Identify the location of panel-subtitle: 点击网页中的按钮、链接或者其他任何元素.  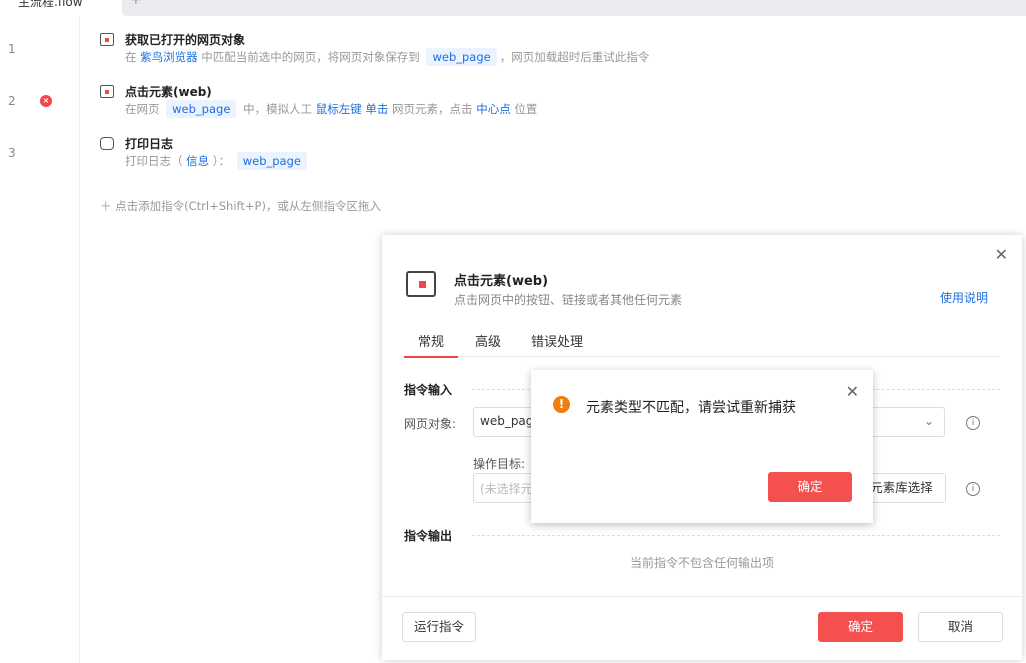
(568, 300).